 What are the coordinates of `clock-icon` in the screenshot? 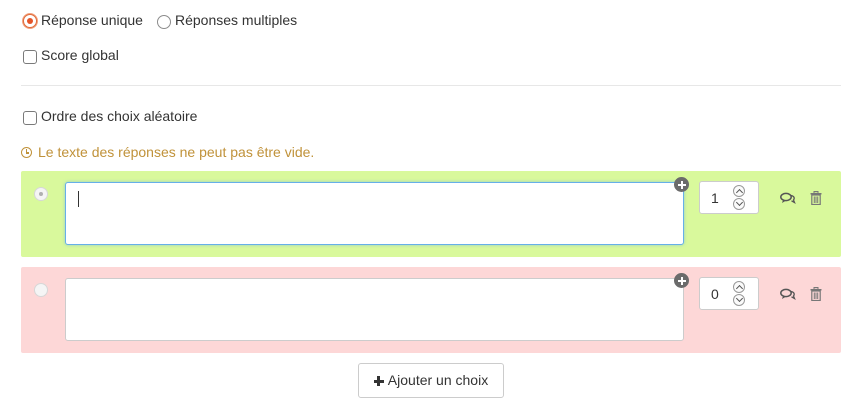 It's located at (26, 152).